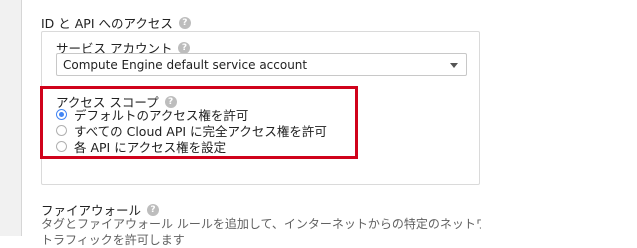 Image resolution: width=637 pixels, height=248 pixels. I want to click on radio-button-checked, so click(61, 114).